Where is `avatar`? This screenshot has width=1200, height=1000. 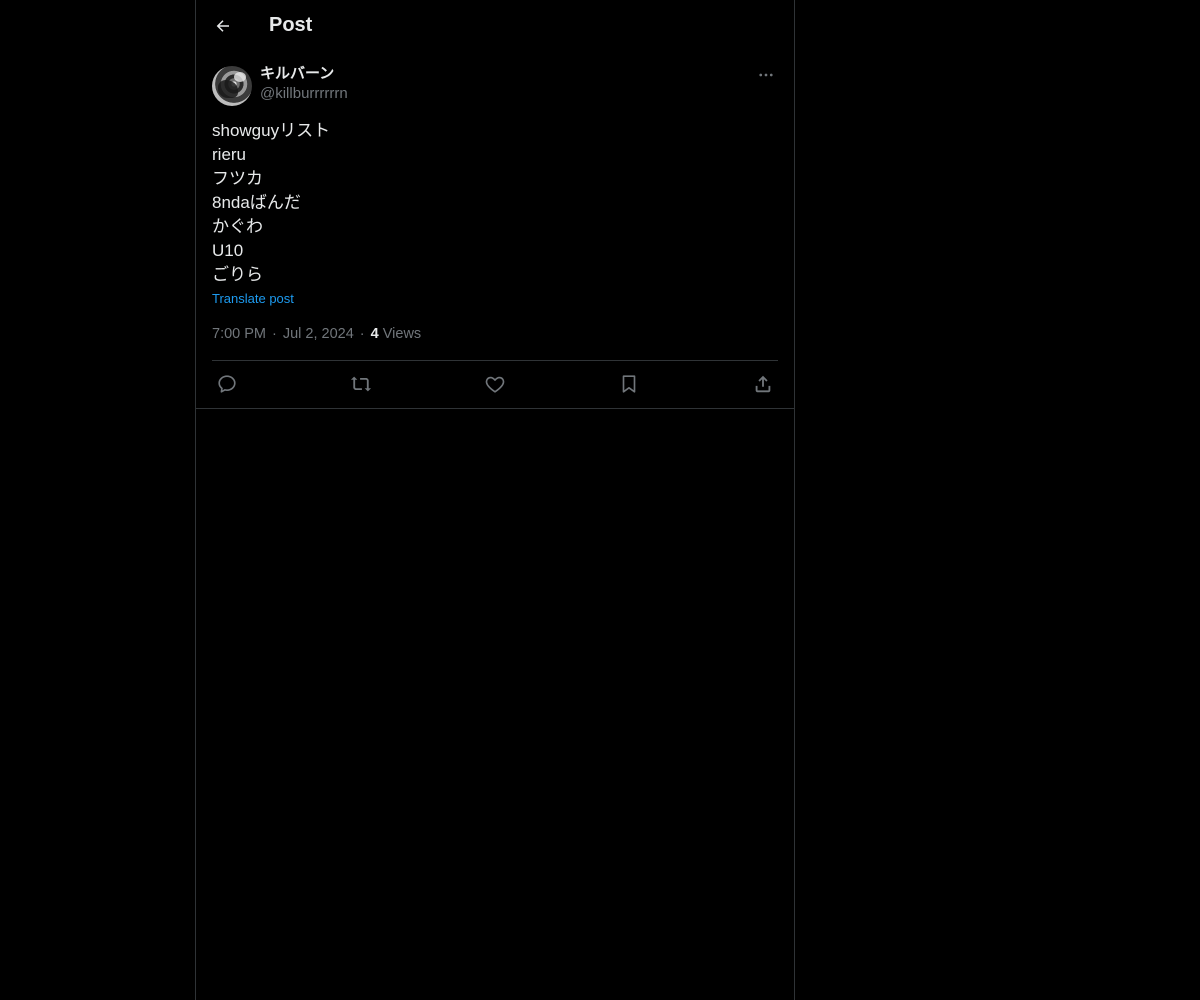
avatar is located at coordinates (232, 86).